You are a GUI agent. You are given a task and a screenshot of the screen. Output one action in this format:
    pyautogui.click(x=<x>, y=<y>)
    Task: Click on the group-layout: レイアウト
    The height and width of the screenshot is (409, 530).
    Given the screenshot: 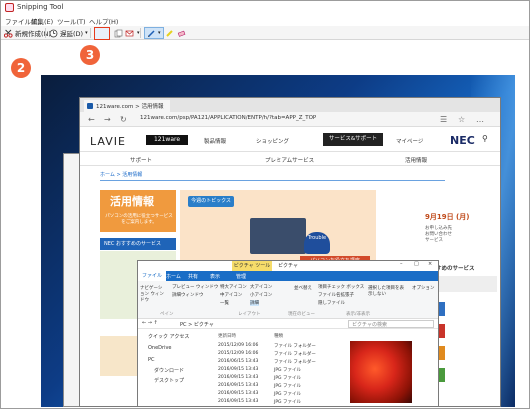 What is the action you would take?
    pyautogui.click(x=249, y=314)
    